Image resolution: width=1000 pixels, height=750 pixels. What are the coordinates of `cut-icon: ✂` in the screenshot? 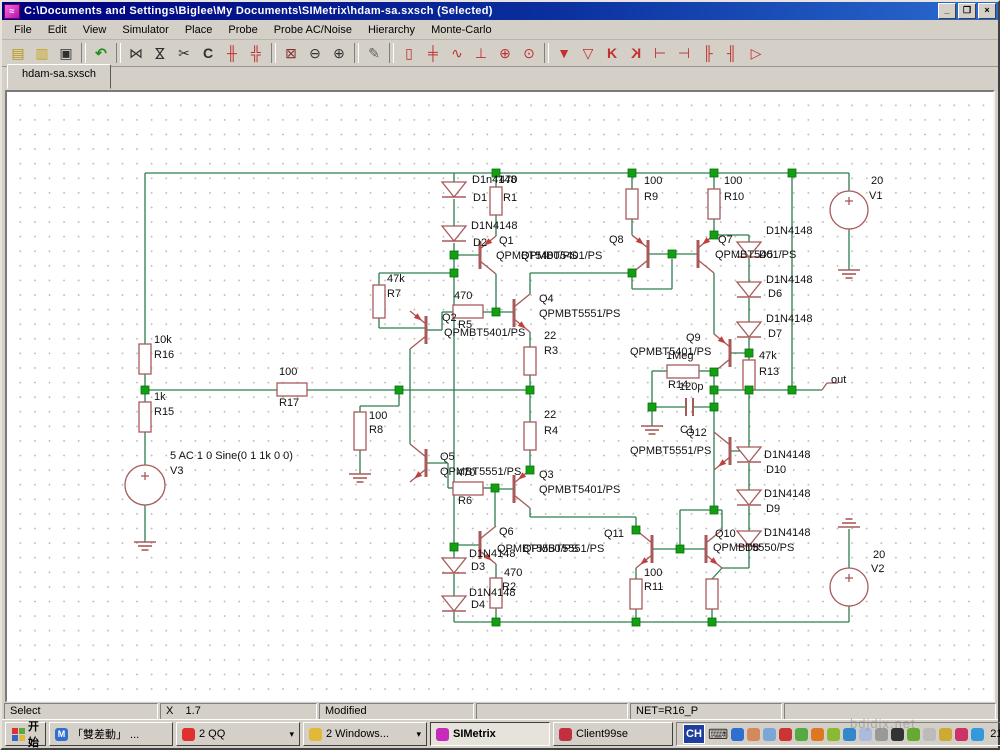 It's located at (184, 53).